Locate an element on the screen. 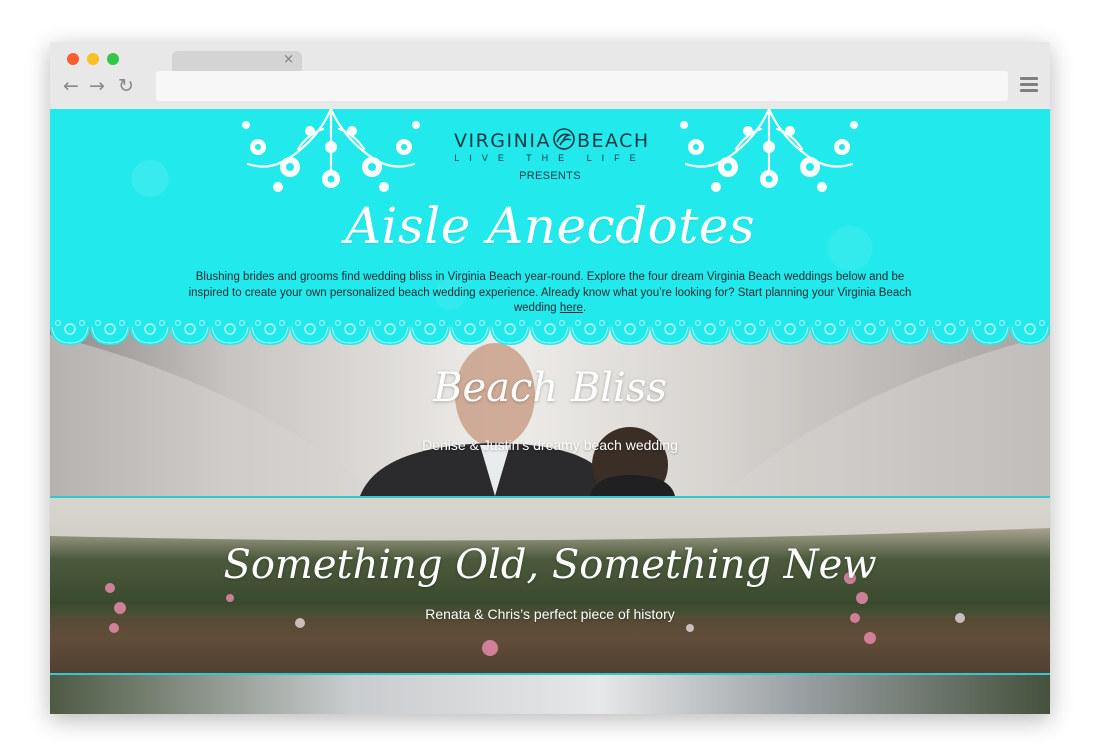 The image size is (1100, 756). logo-word-right: BEACH is located at coordinates (613, 141).